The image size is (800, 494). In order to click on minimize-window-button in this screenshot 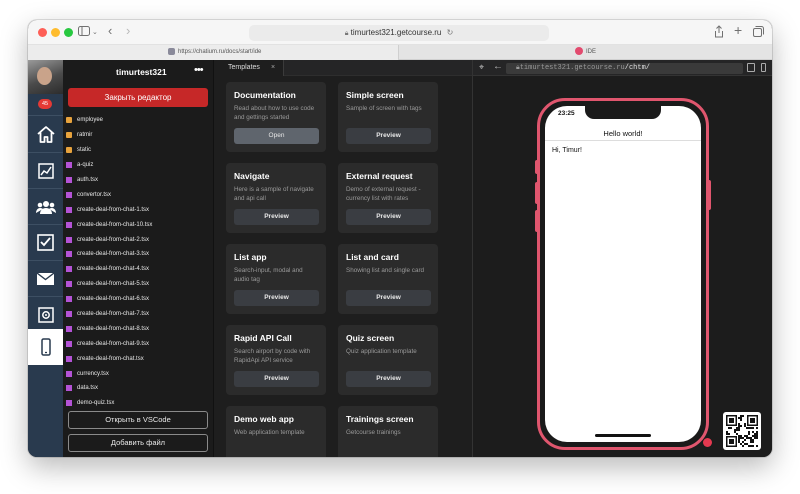, I will do `click(55, 32)`.